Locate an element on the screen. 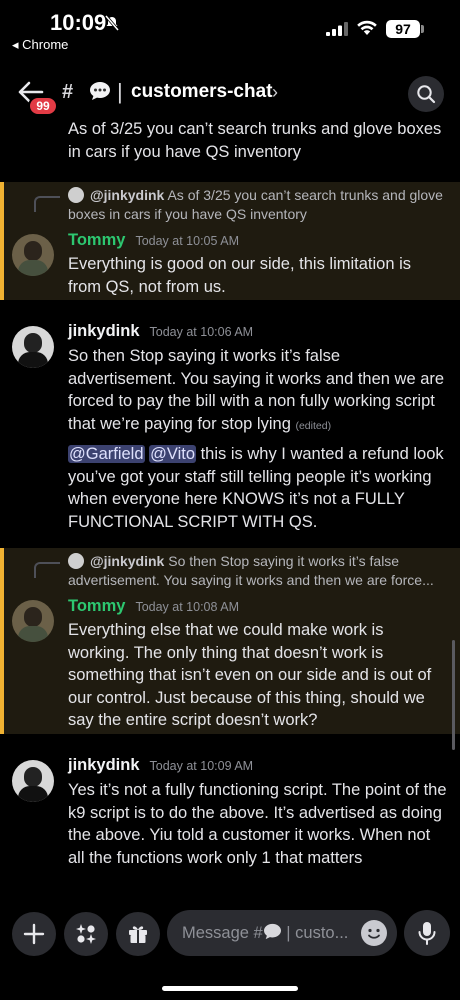  battery-icon: 97 is located at coordinates (403, 29).